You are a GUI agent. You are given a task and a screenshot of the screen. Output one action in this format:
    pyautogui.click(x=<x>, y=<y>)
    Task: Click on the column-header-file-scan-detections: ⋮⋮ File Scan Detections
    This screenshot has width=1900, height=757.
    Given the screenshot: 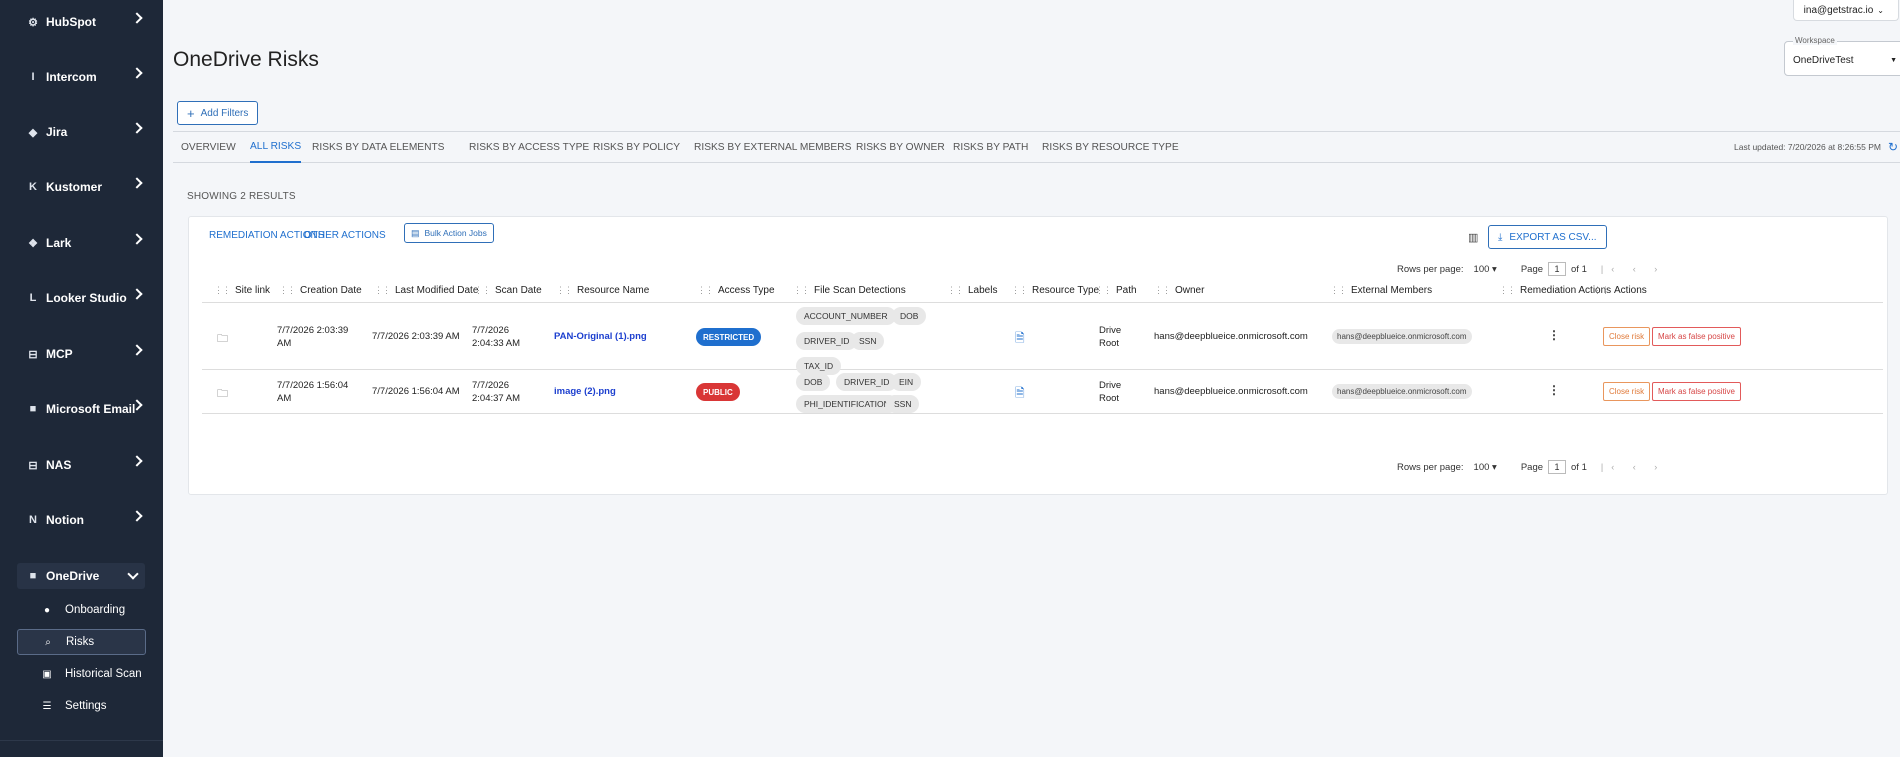 What is the action you would take?
    pyautogui.click(x=849, y=290)
    